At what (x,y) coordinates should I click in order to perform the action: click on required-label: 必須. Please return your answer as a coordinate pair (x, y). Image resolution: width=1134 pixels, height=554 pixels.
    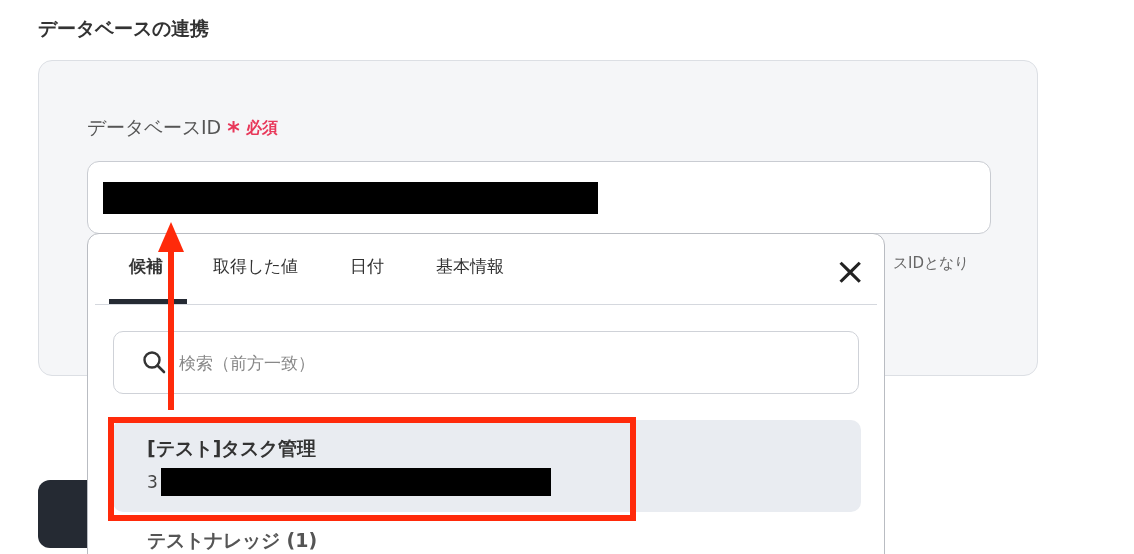
    Looking at the image, I should click on (261, 128).